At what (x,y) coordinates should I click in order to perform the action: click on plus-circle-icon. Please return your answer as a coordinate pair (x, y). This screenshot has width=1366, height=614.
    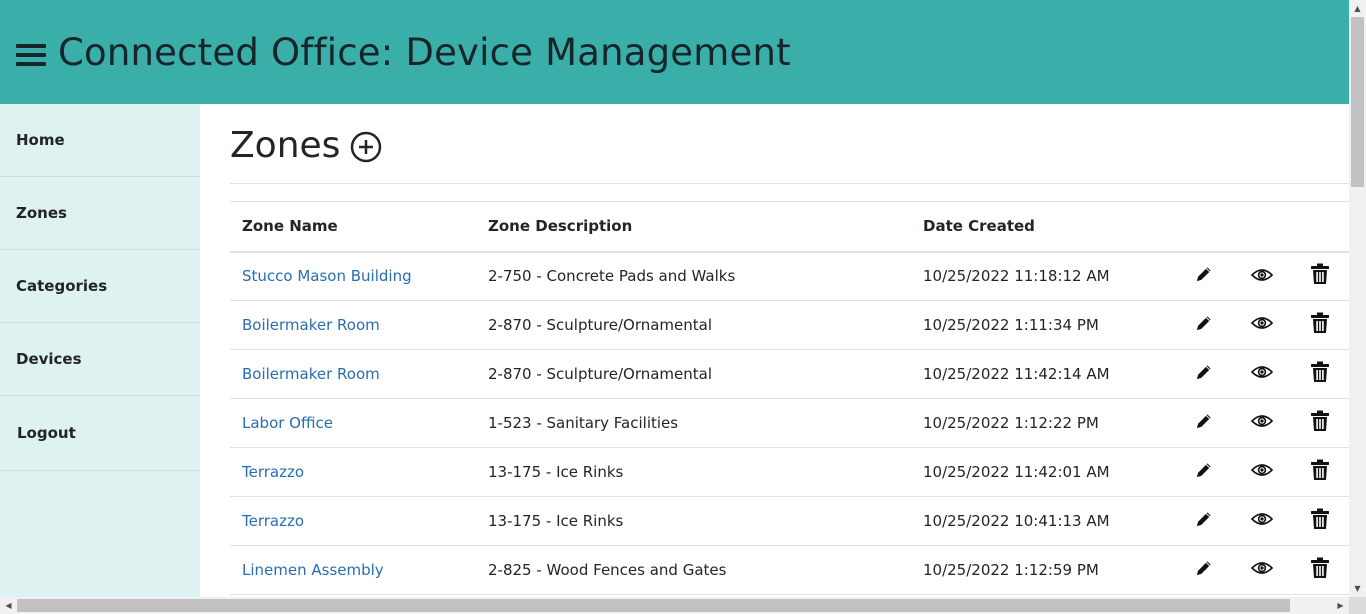
    Looking at the image, I should click on (366, 147).